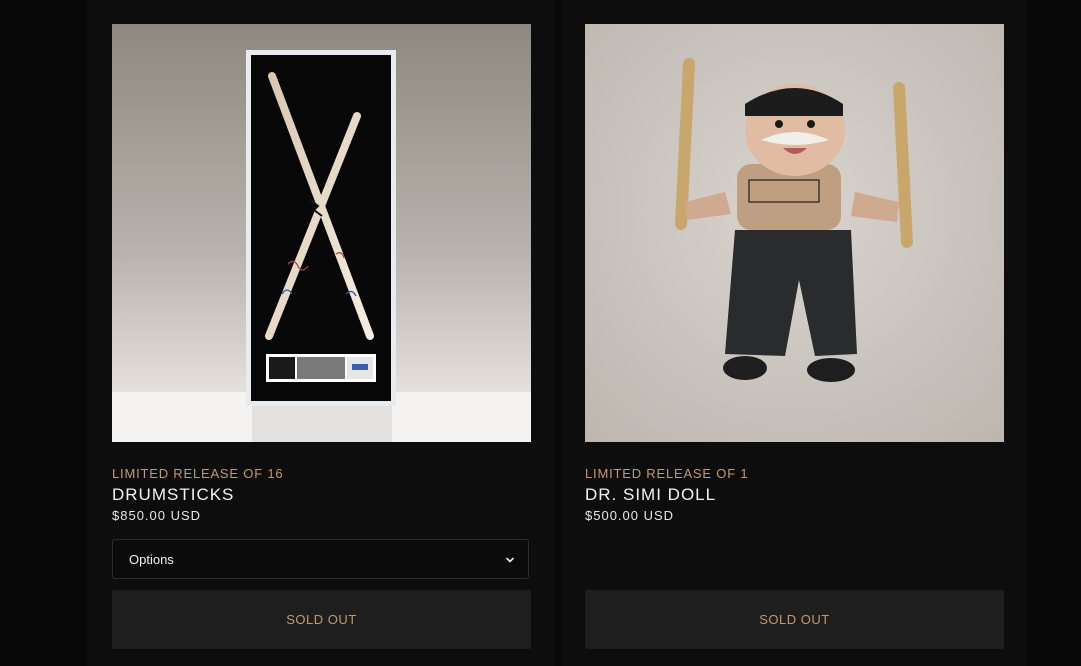  Describe the element at coordinates (320, 559) in the screenshot. I see `options-select: Options` at that location.